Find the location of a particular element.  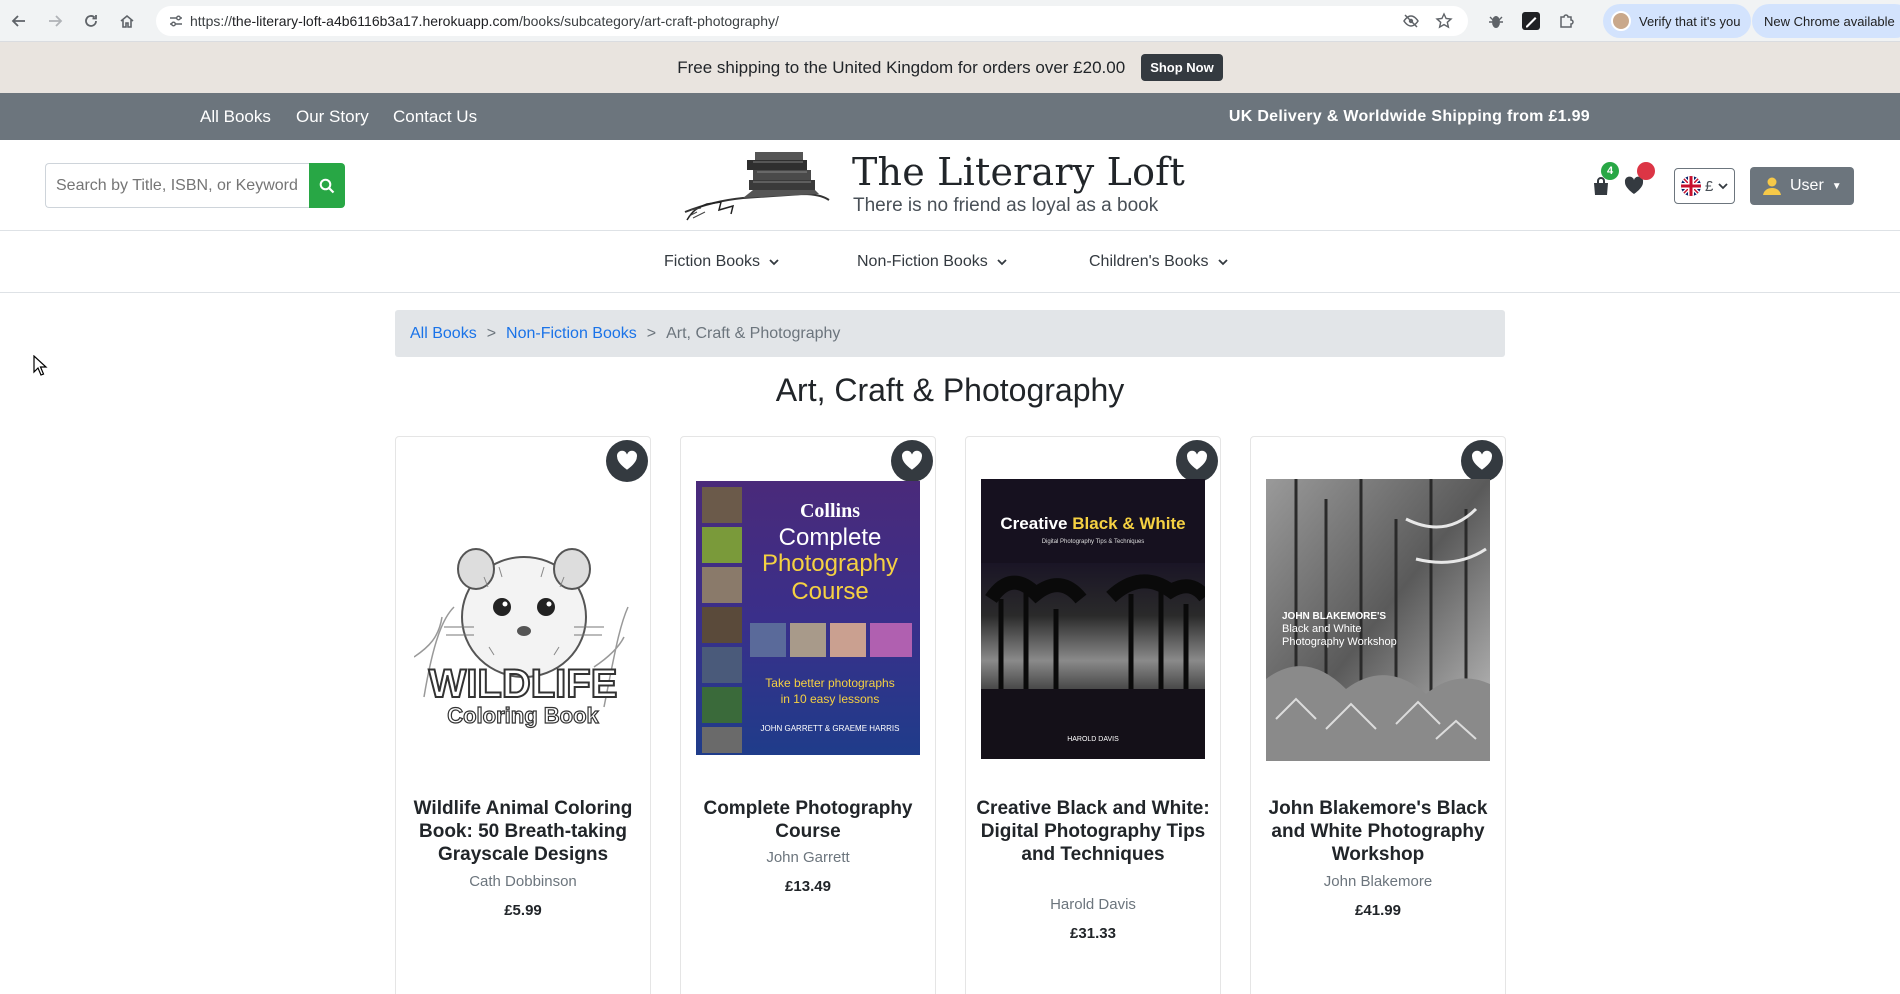

nav-non-fiction-books: Non-Fiction Books is located at coordinates (932, 262).